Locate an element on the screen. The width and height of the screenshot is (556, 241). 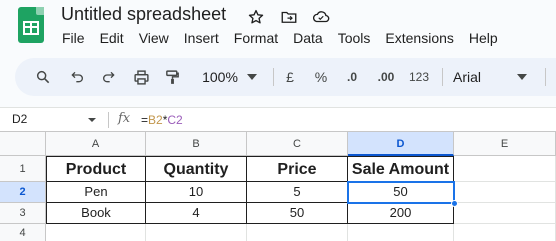
table-cell: Book is located at coordinates (96, 213).